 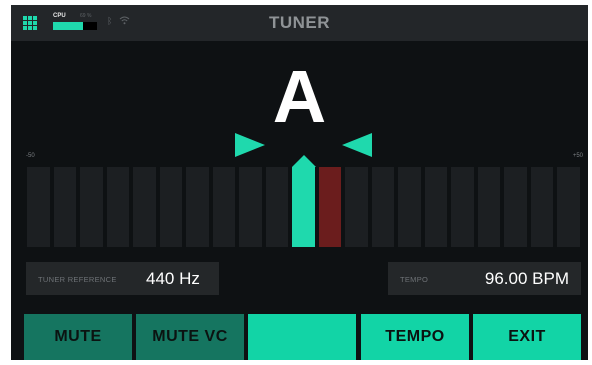 I want to click on tuner-reference-label: TUNER REFERENCE, so click(x=77, y=279).